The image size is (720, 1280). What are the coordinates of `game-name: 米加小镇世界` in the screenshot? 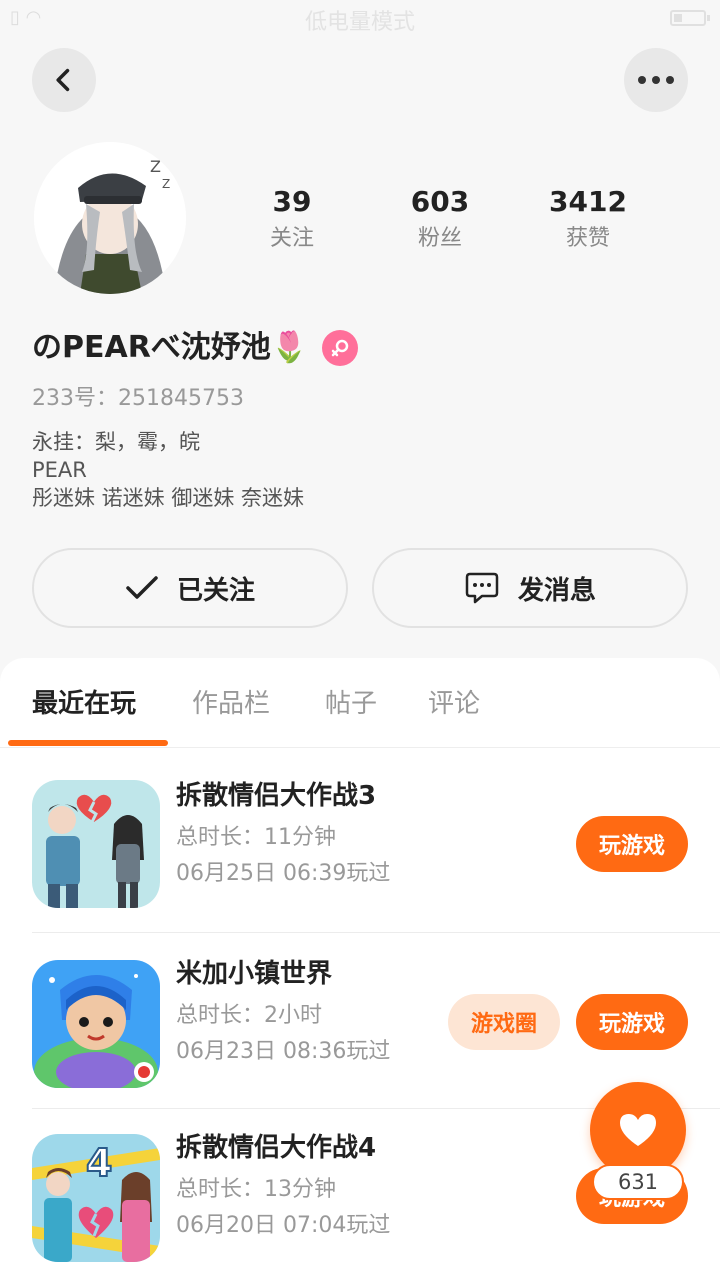 It's located at (254, 974).